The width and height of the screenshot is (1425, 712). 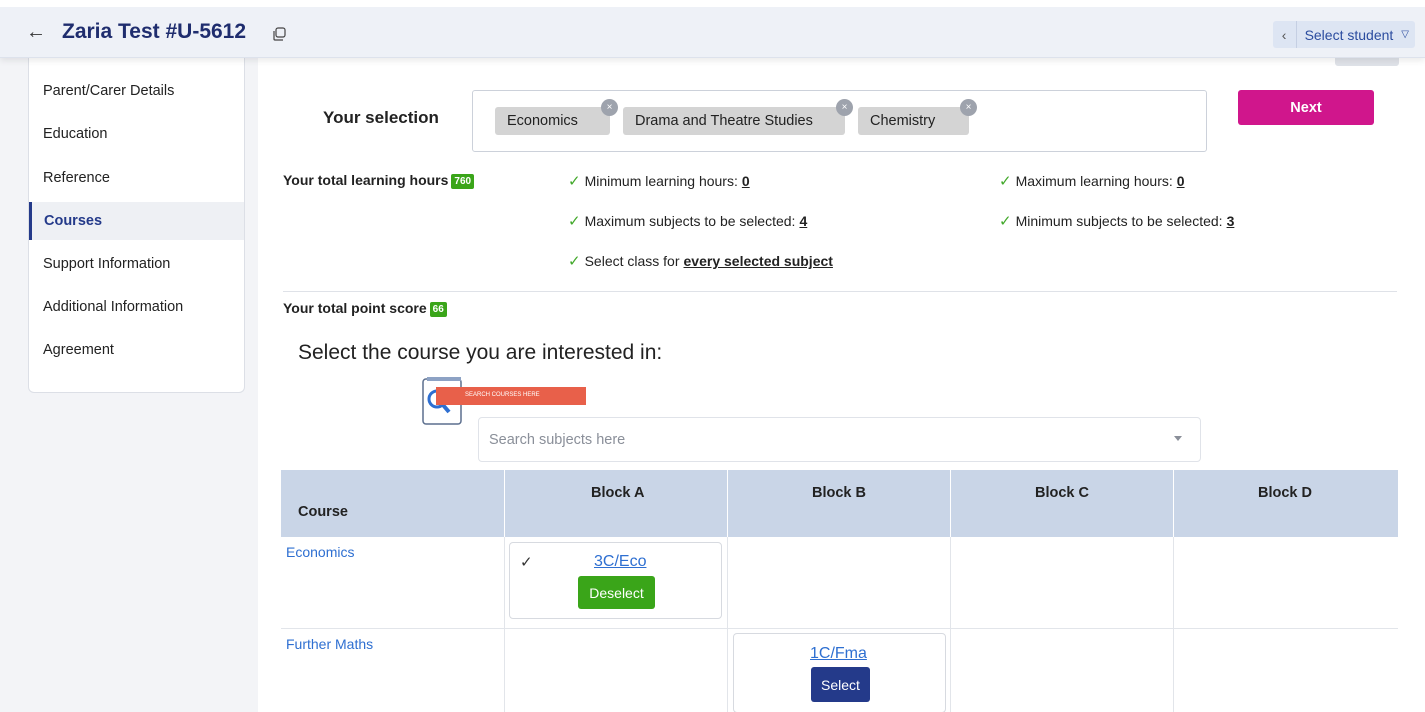 I want to click on selection-chip: Drama and Theatre Studies ×, so click(x=738, y=117).